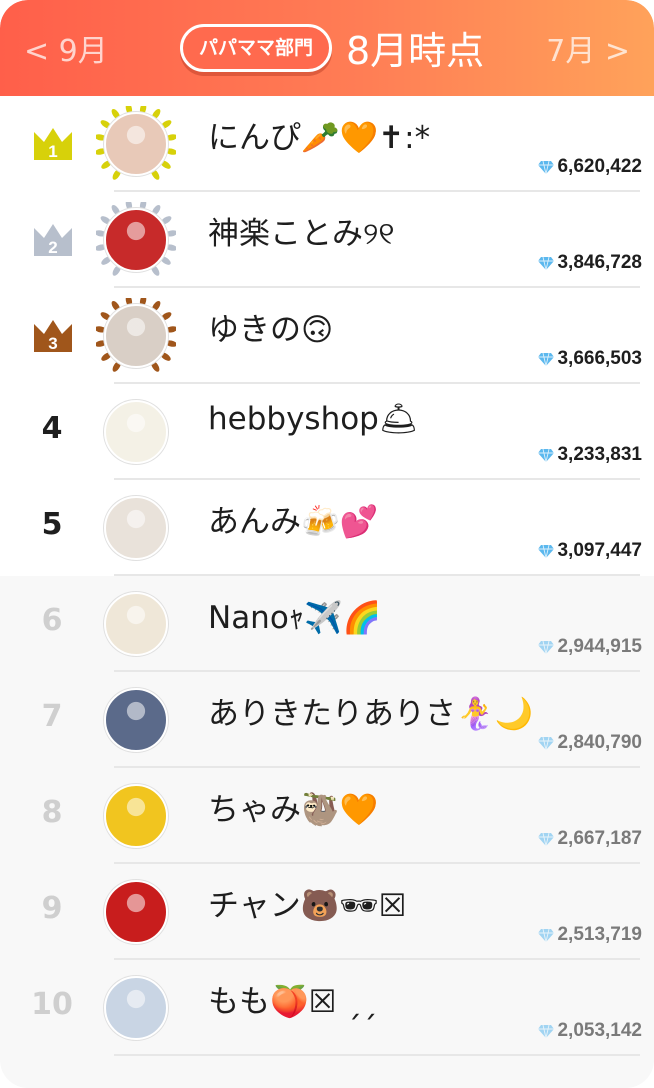 The image size is (654, 1088). I want to click on user-name: チャン🐻🕶☒, so click(307, 902).